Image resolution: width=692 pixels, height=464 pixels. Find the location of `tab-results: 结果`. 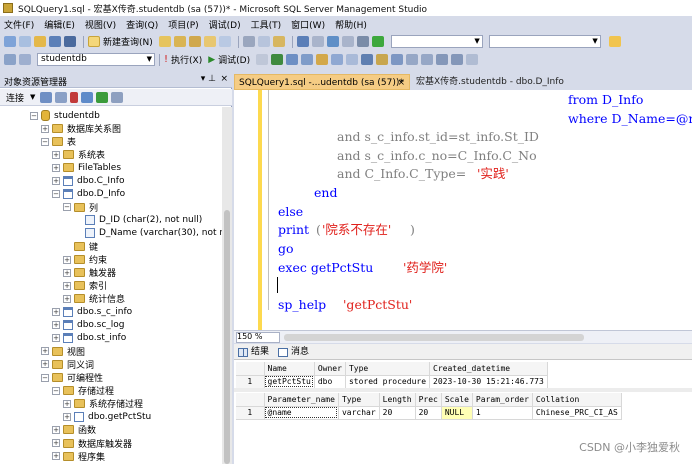

tab-results: 结果 is located at coordinates (253, 352).